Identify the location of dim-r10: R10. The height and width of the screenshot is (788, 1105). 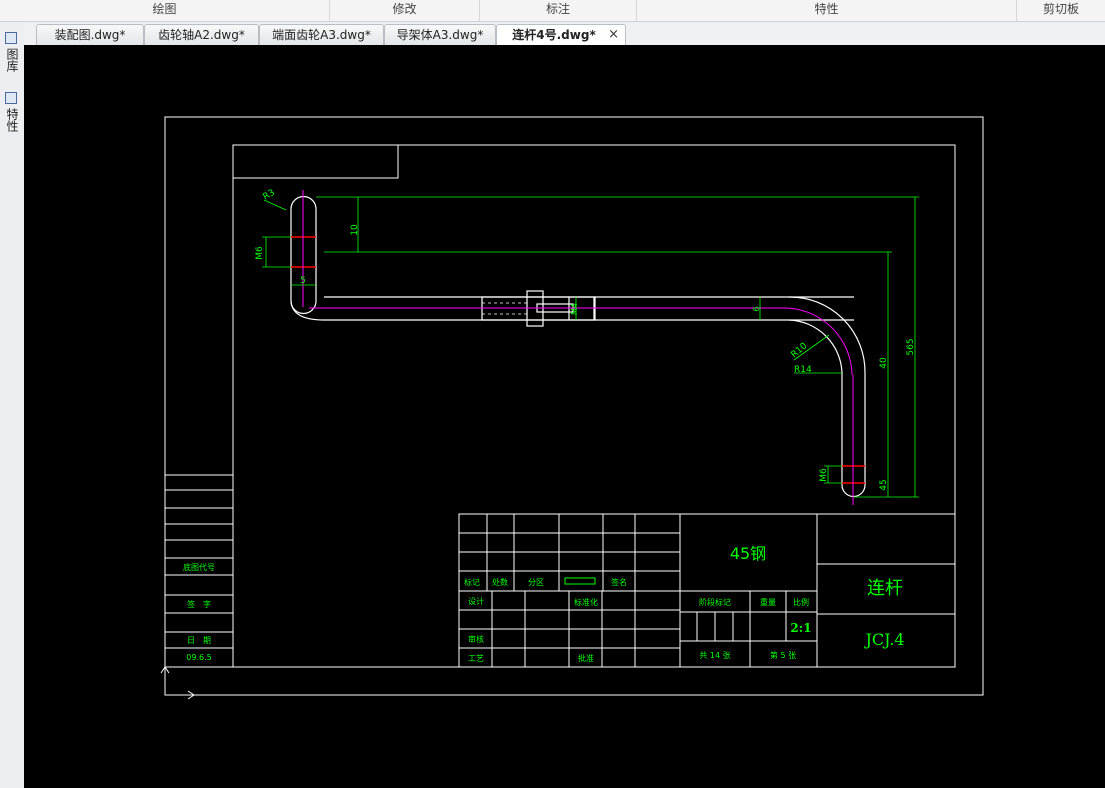
(800, 350).